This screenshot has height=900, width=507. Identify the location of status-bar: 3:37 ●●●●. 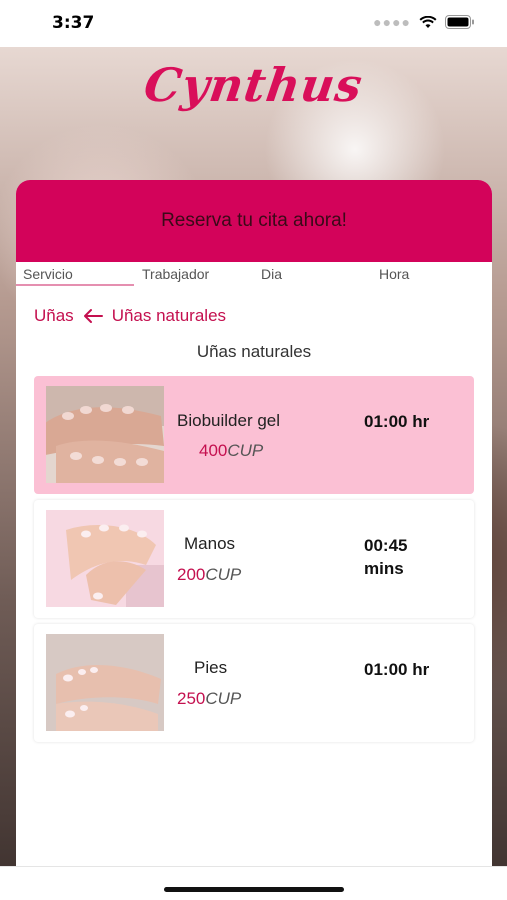
(253, 23).